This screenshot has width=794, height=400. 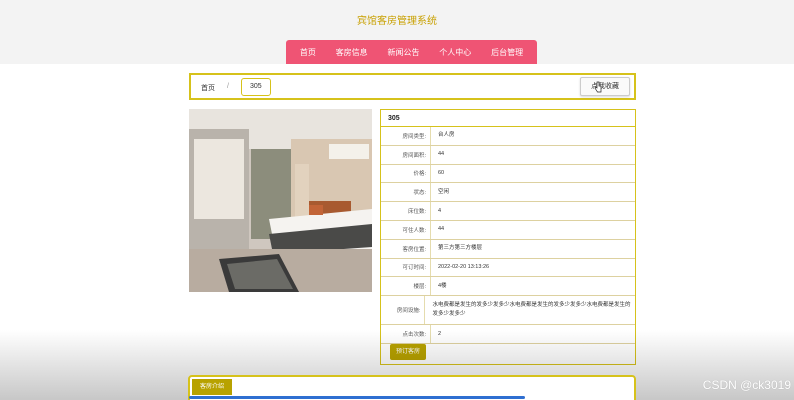 I want to click on info-row: 床位数: 4, so click(x=508, y=211).